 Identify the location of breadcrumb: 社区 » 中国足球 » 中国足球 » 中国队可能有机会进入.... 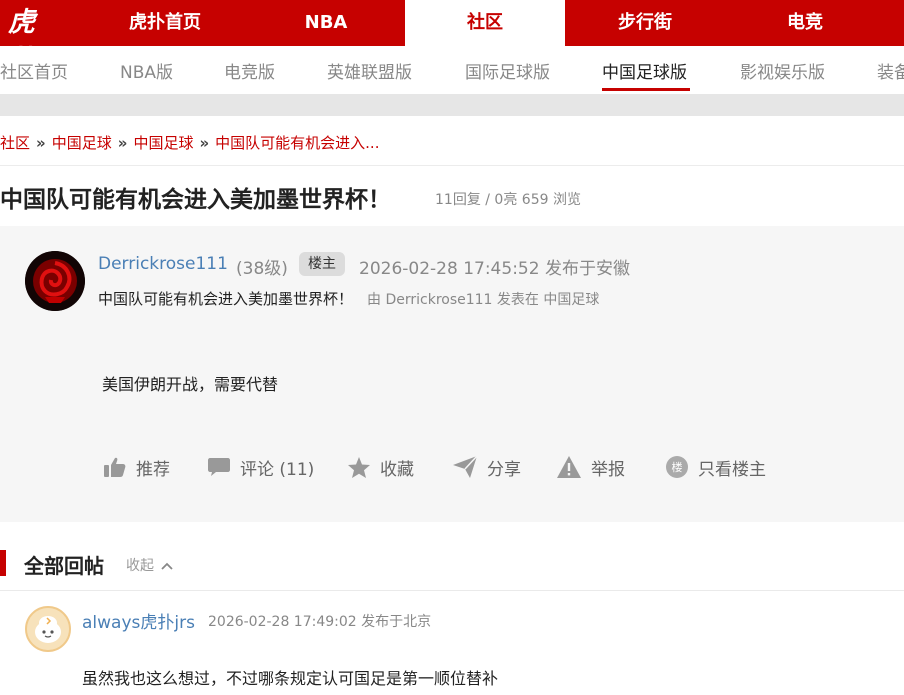
(189, 142).